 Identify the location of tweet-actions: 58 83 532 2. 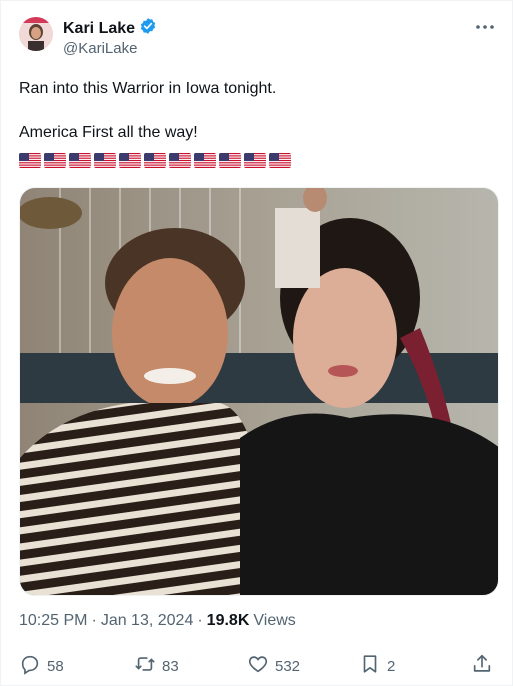
(258, 667).